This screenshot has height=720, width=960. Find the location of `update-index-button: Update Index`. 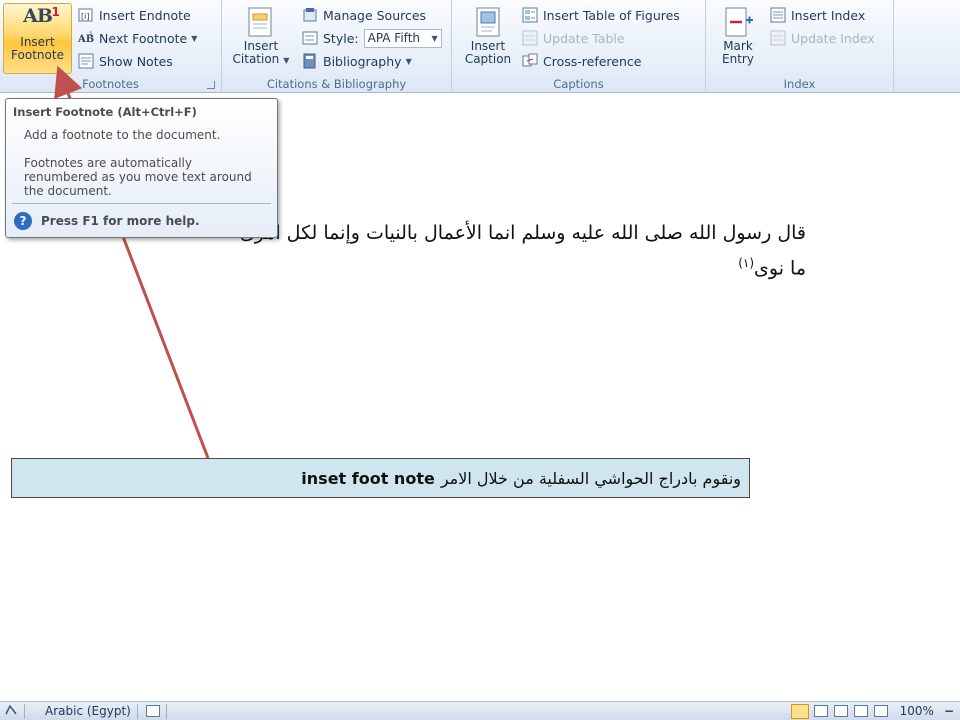

update-index-button: Update Index is located at coordinates (822, 38).